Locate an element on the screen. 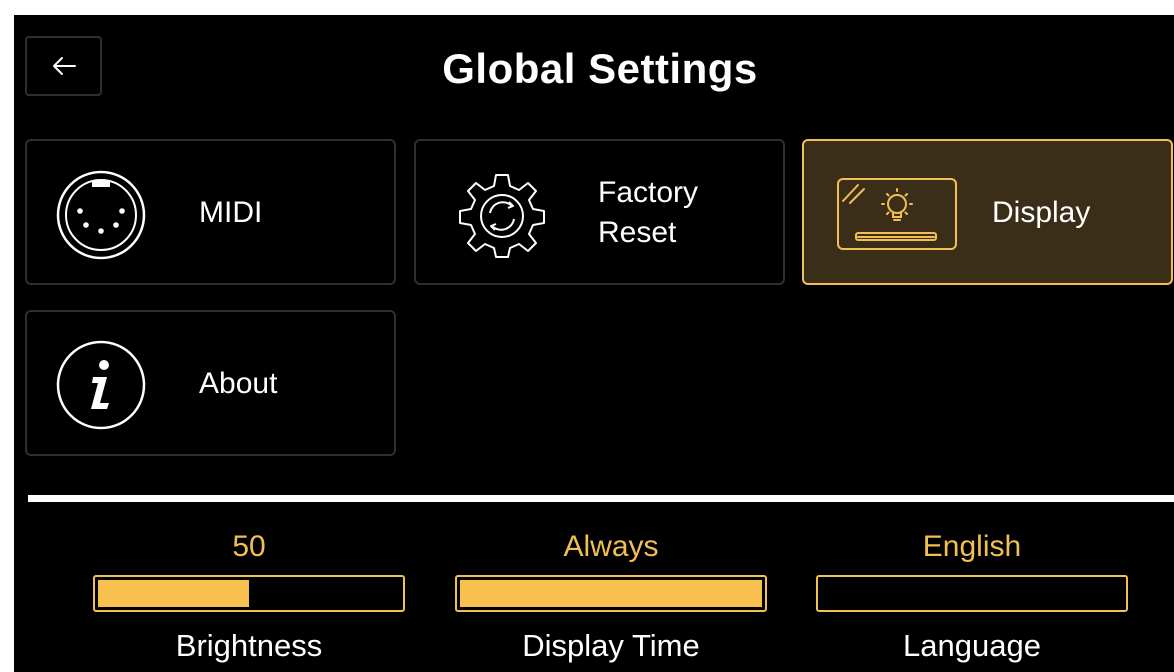  gear-reset-icon is located at coordinates (502, 216).